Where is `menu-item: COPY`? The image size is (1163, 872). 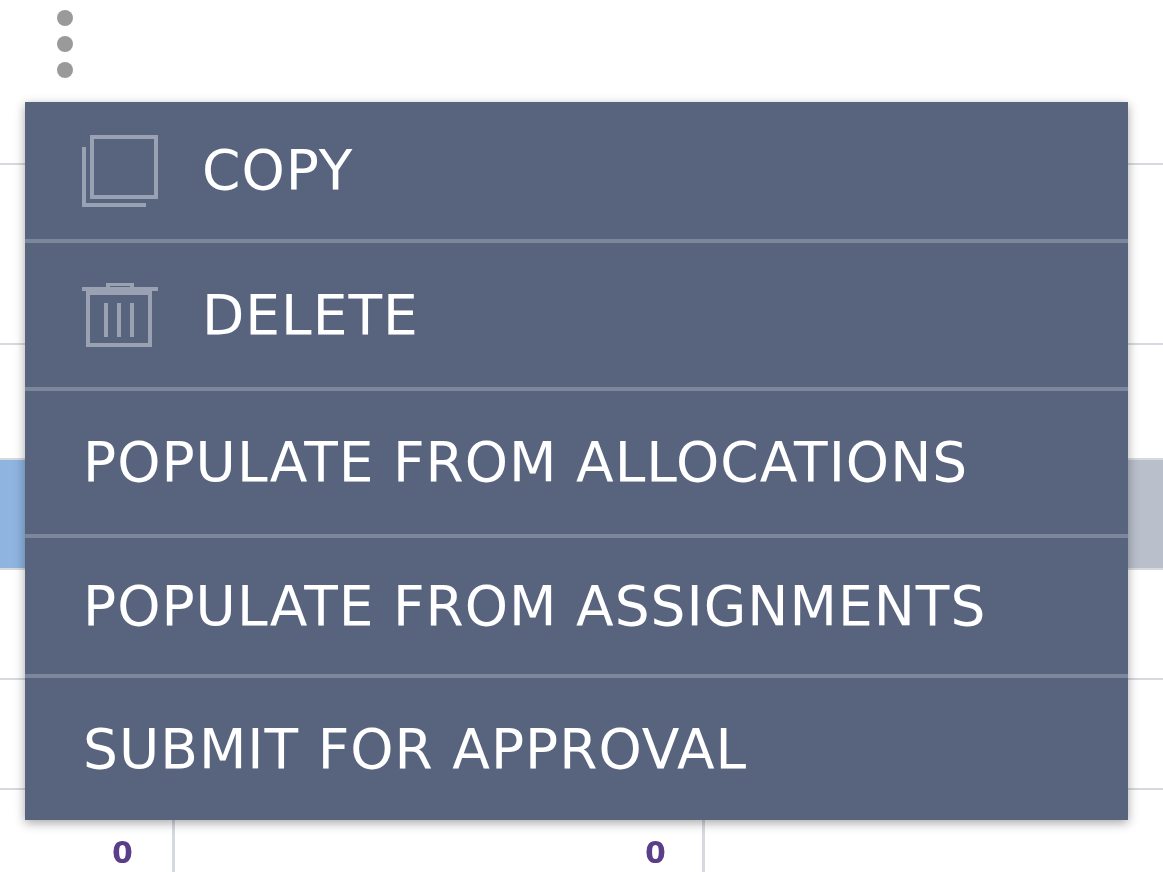
menu-item: COPY is located at coordinates (576, 170).